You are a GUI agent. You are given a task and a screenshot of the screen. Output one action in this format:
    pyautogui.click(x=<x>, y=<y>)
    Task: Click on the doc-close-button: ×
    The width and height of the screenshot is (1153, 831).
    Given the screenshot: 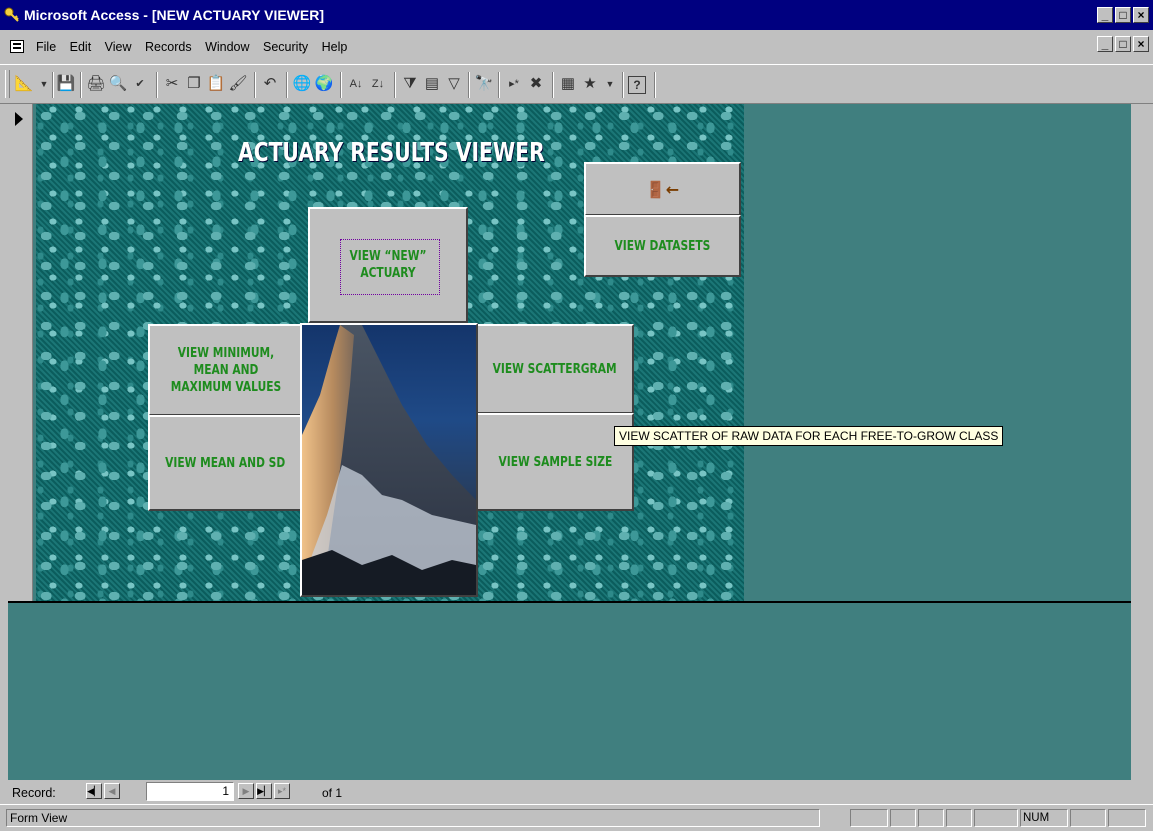 What is the action you would take?
    pyautogui.click(x=1141, y=44)
    